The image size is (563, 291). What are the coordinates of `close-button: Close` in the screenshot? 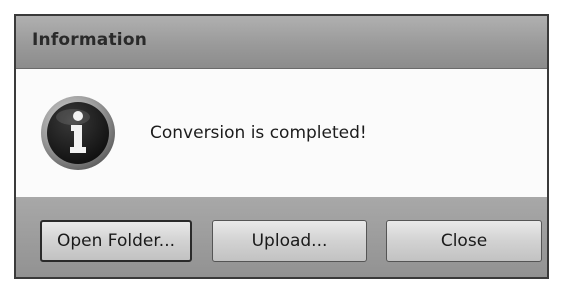 It's located at (464, 241).